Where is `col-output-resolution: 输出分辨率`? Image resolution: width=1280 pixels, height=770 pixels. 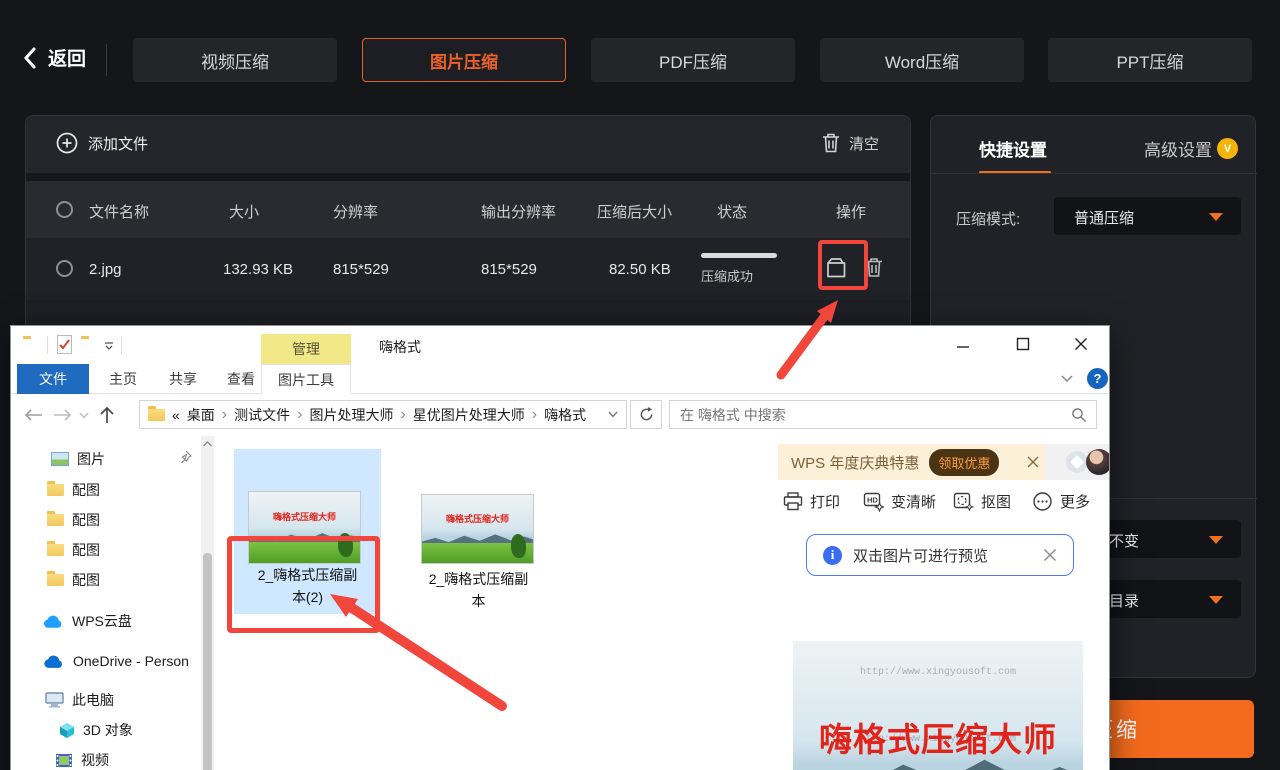 col-output-resolution: 输出分辨率 is located at coordinates (519, 212).